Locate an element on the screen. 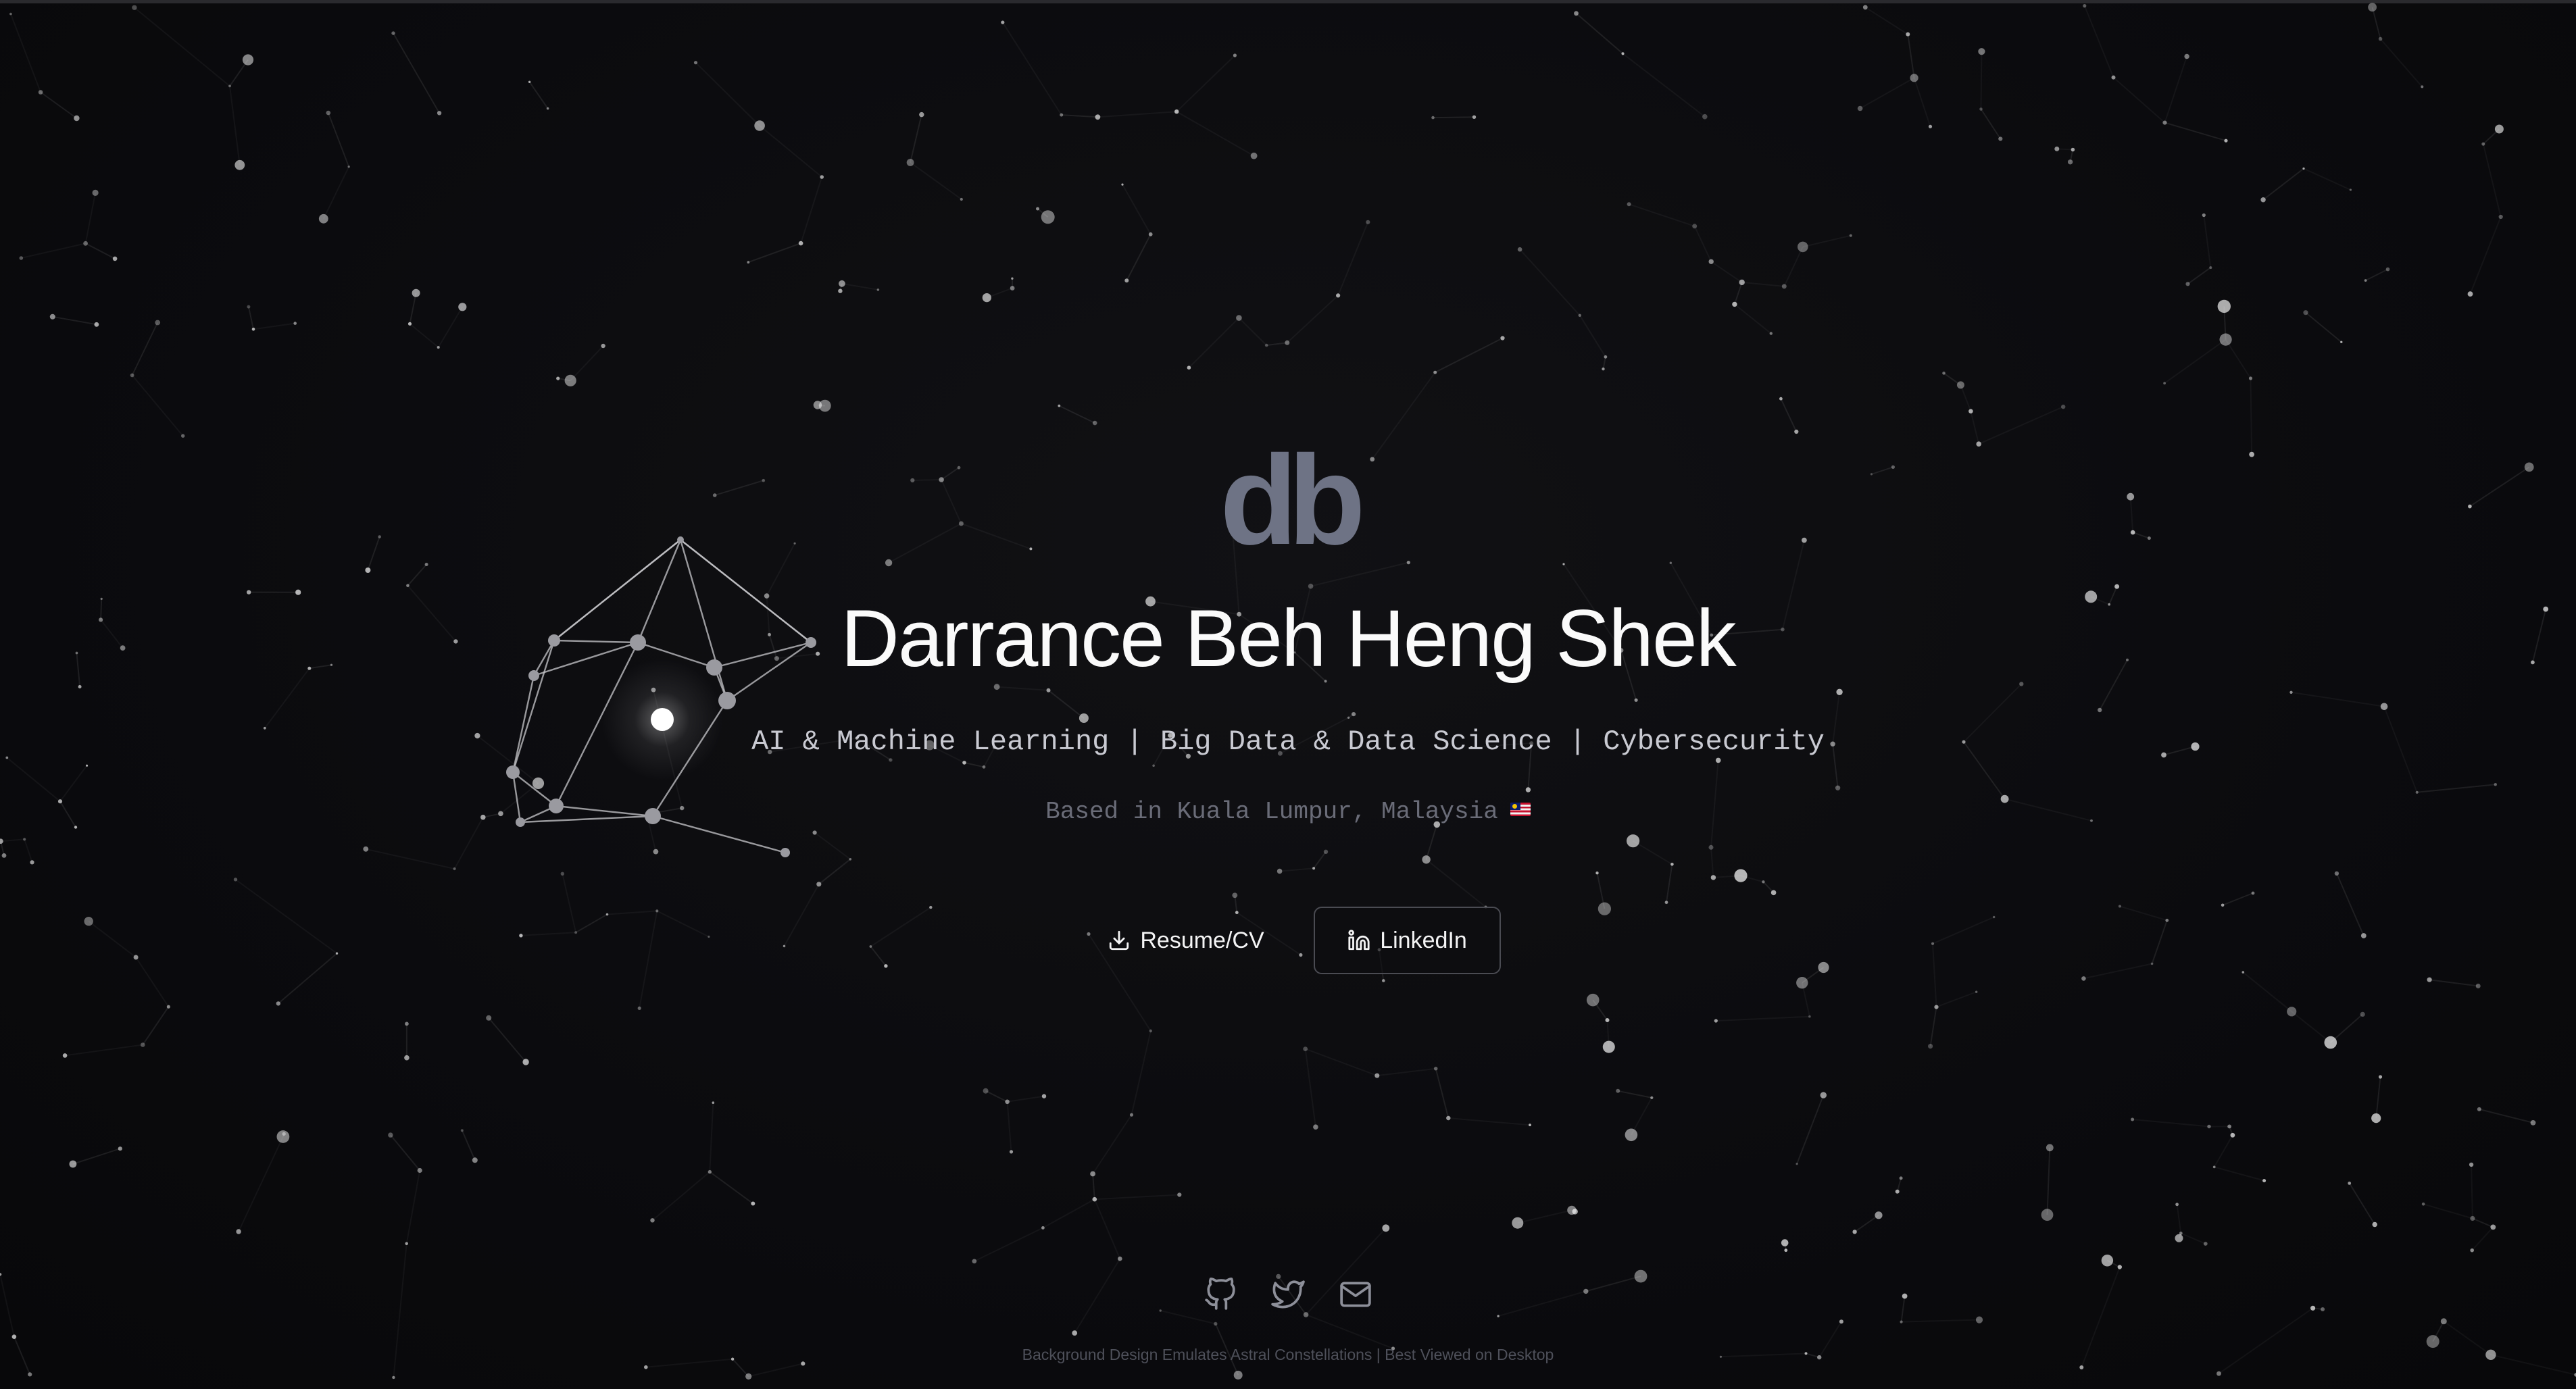  twitter-link is located at coordinates (1288, 1294).